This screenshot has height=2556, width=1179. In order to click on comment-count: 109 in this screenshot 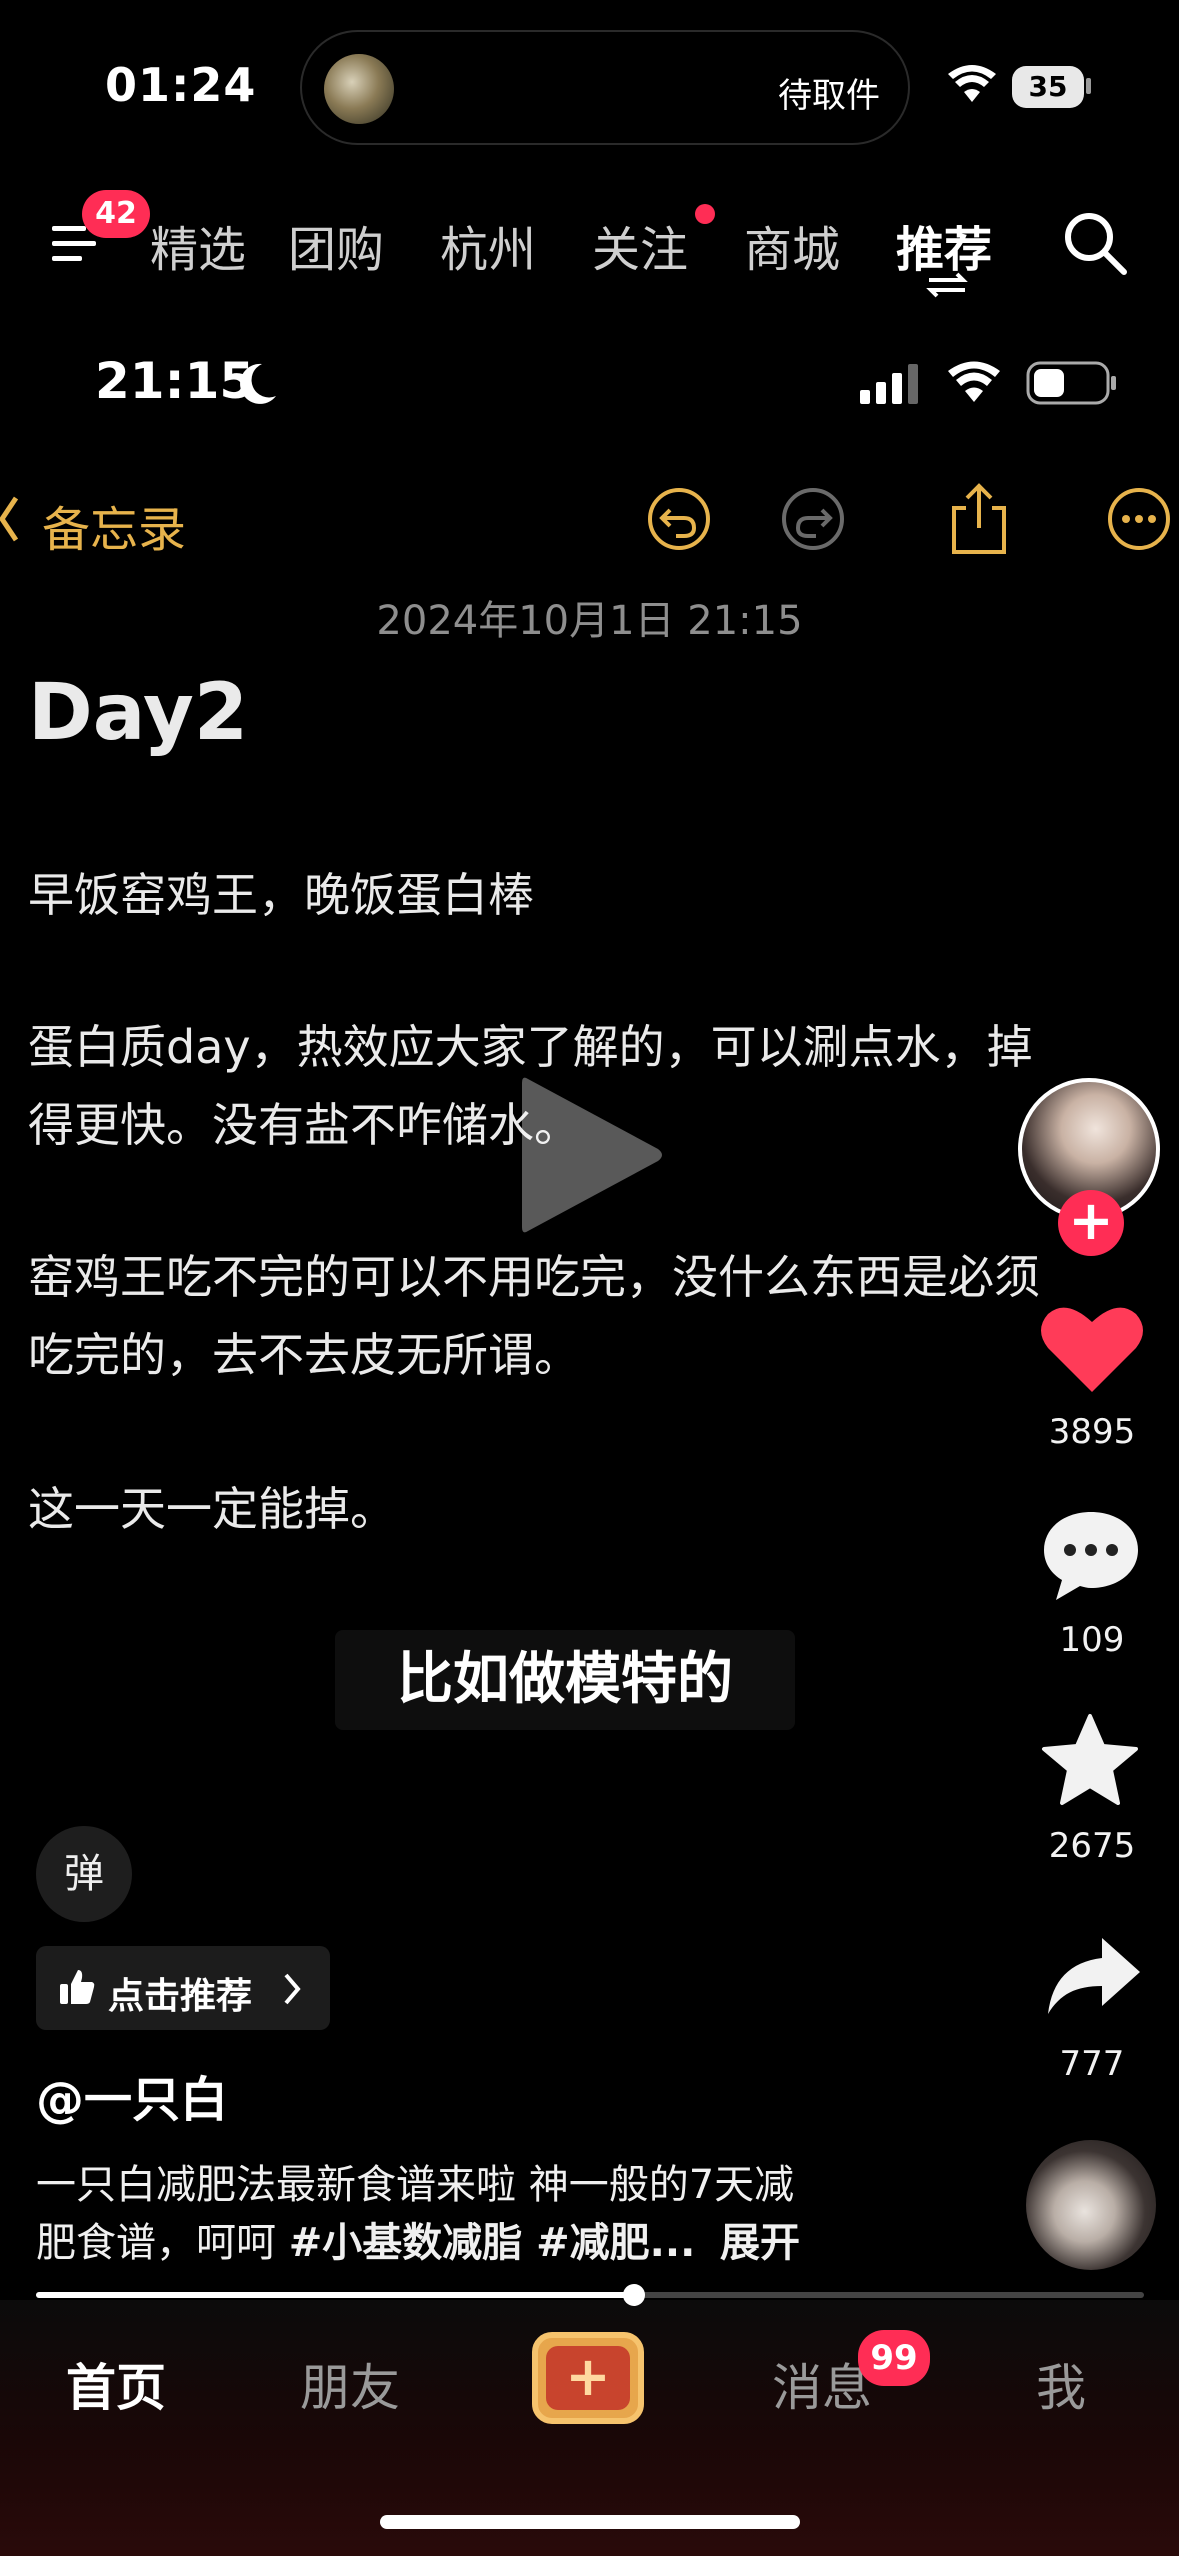, I will do `click(1092, 1640)`.